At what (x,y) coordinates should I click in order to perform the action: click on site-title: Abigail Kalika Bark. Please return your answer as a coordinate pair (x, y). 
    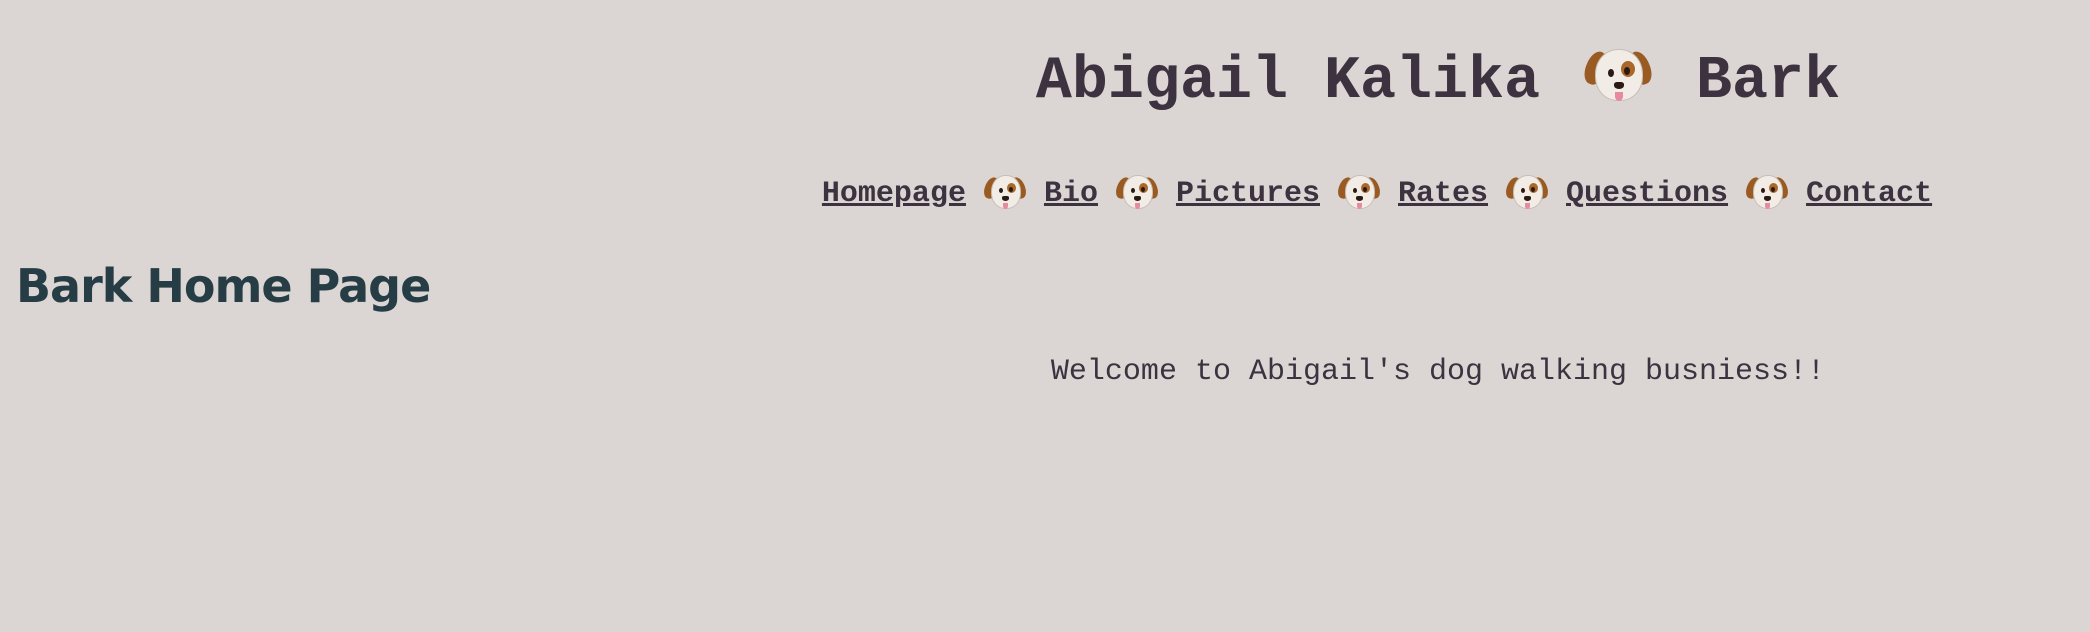
    Looking at the image, I should click on (1045, 82).